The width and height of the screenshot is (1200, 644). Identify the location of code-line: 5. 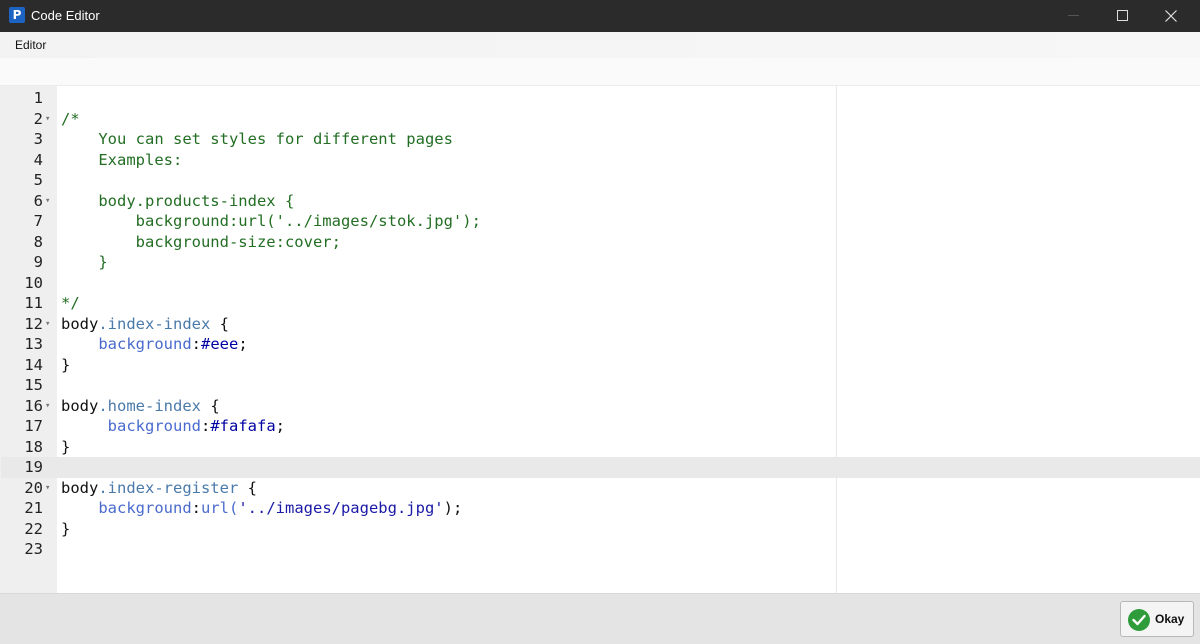
(600, 180).